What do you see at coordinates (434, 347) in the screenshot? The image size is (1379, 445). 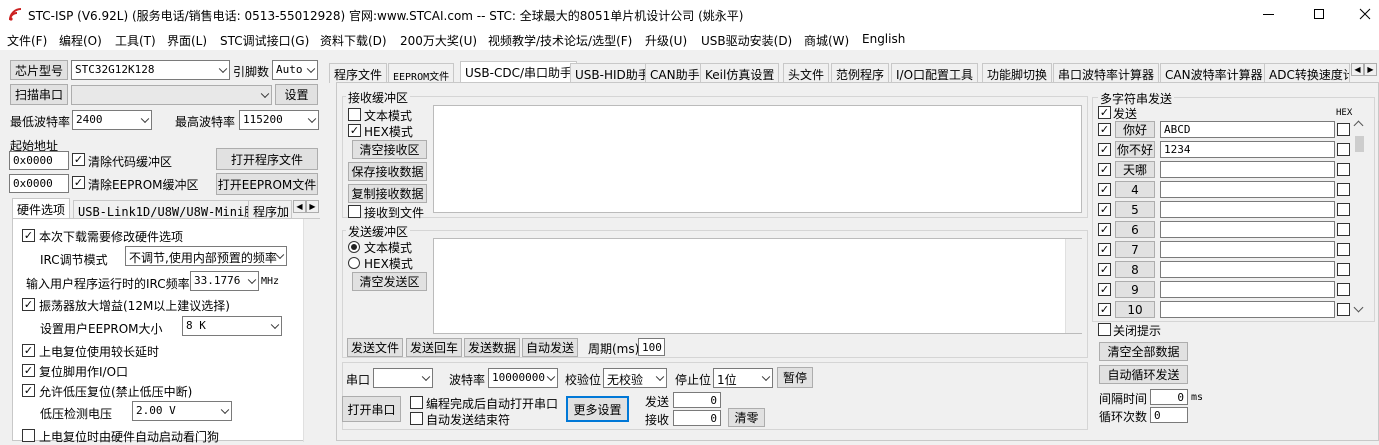 I see `send-enter-button: 发送回车` at bounding box center [434, 347].